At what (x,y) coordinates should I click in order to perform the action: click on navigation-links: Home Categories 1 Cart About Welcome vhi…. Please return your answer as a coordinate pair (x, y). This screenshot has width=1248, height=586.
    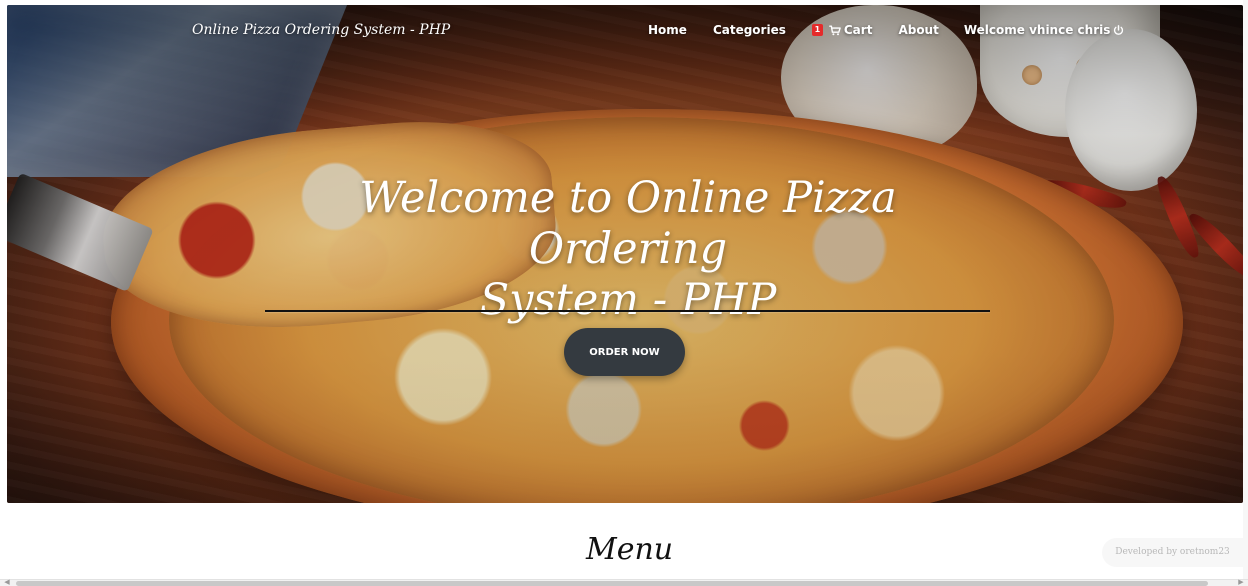
    Looking at the image, I should click on (886, 30).